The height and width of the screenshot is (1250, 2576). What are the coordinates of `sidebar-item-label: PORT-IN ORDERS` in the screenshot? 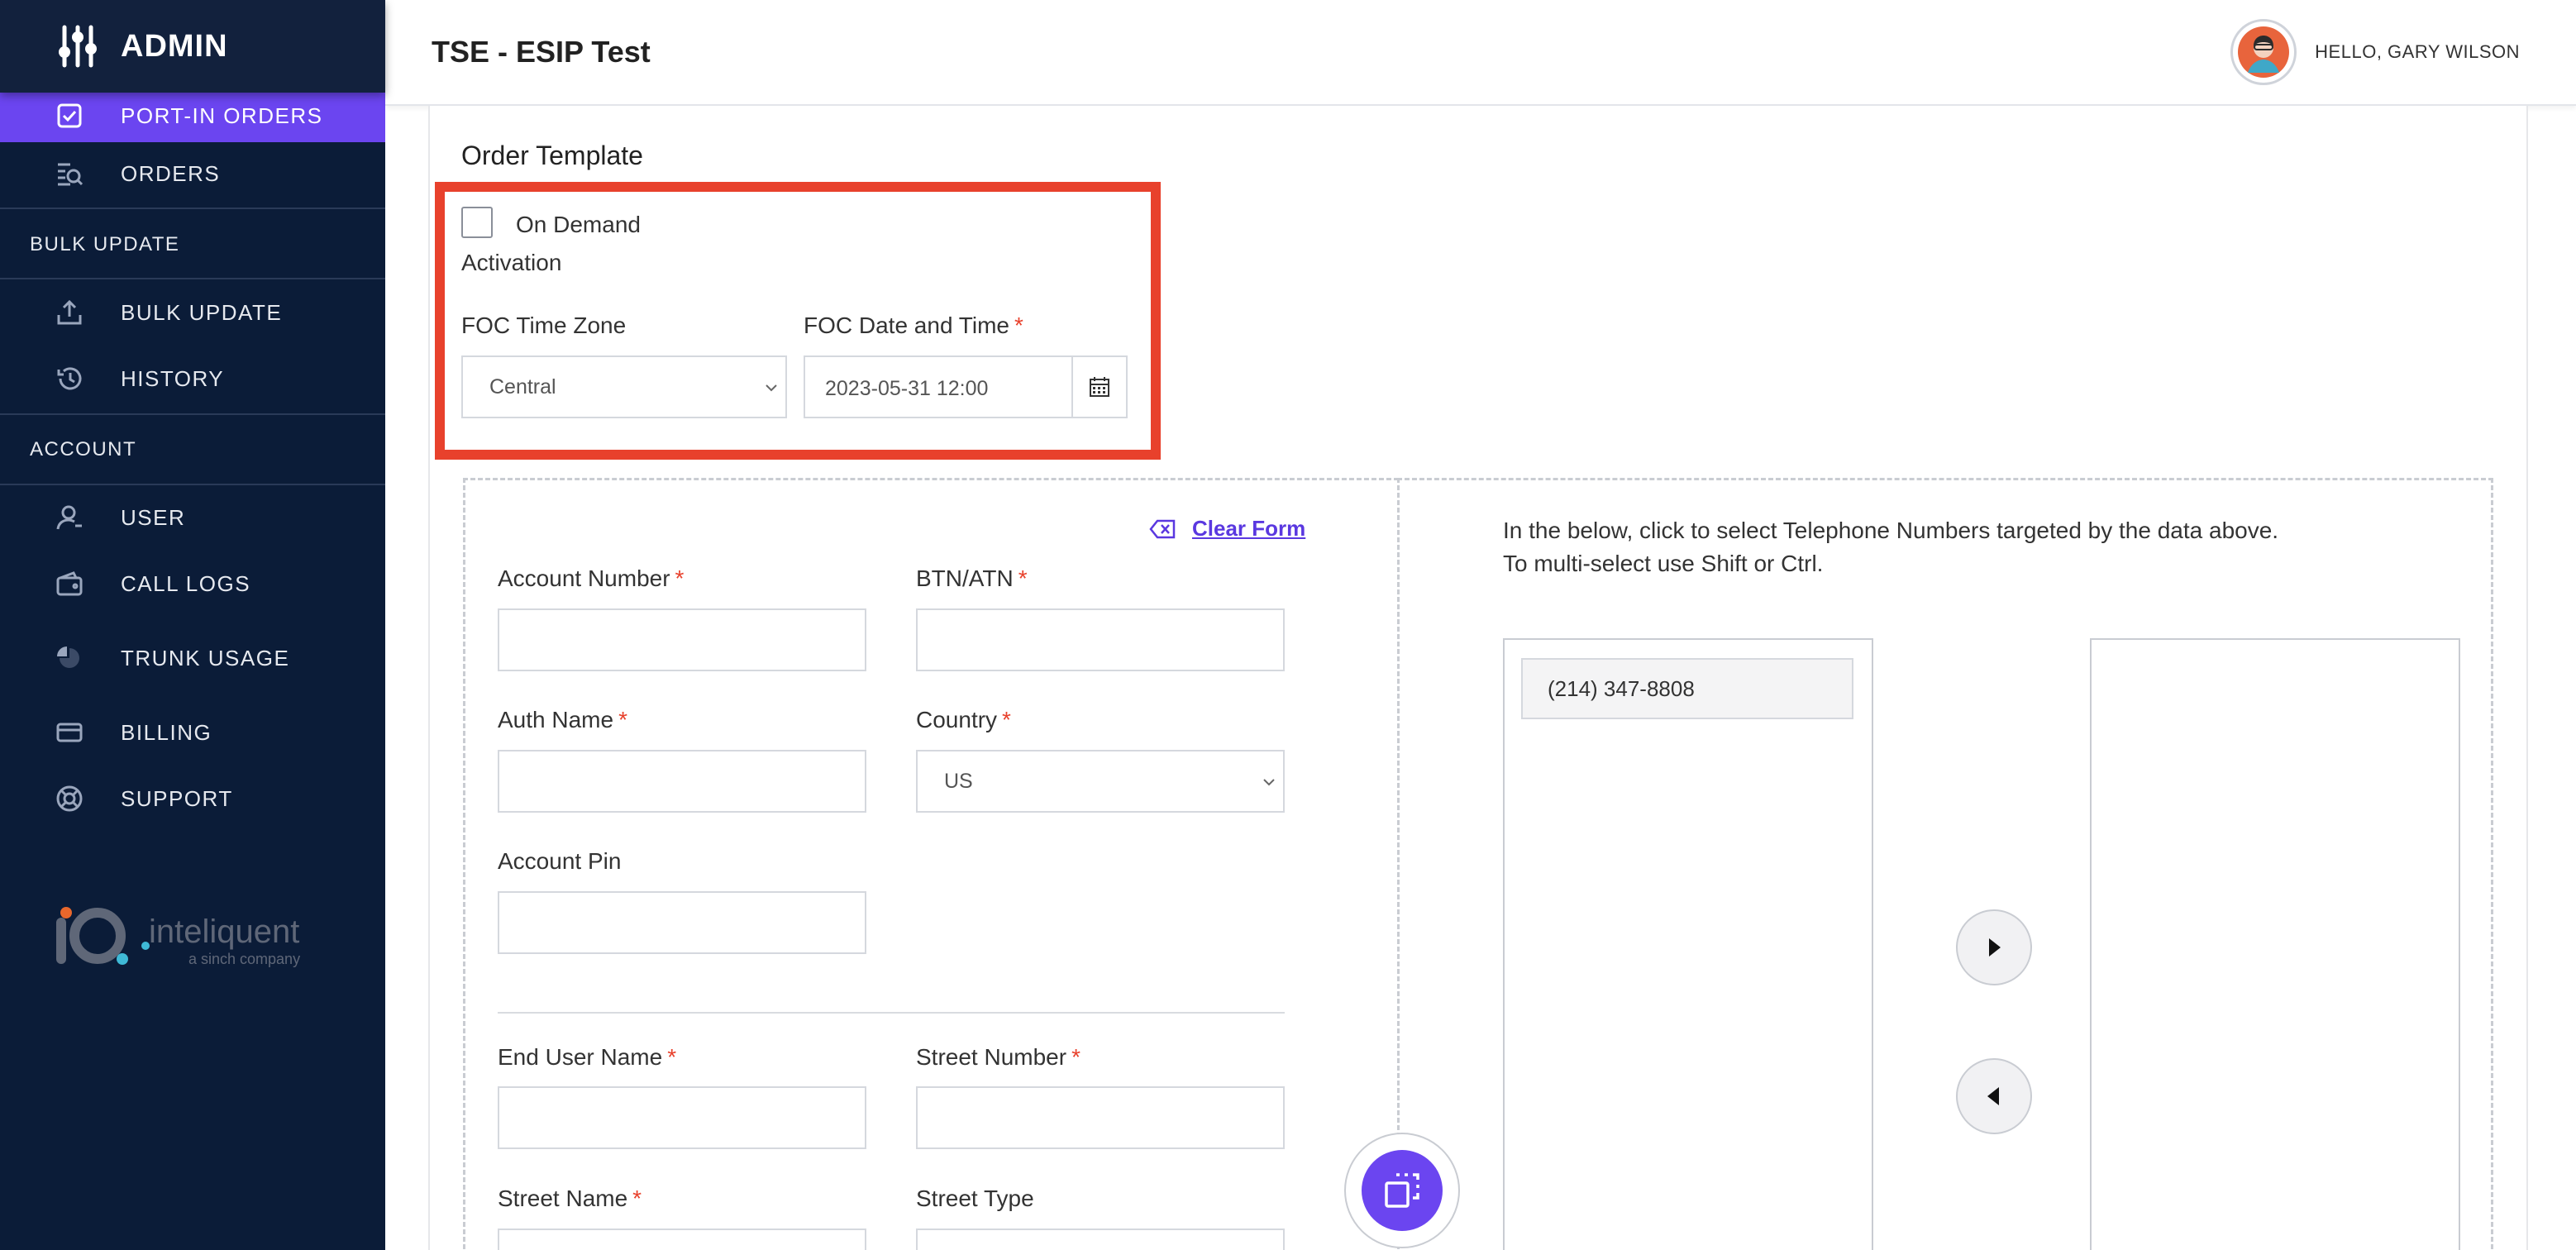 It's located at (222, 115).